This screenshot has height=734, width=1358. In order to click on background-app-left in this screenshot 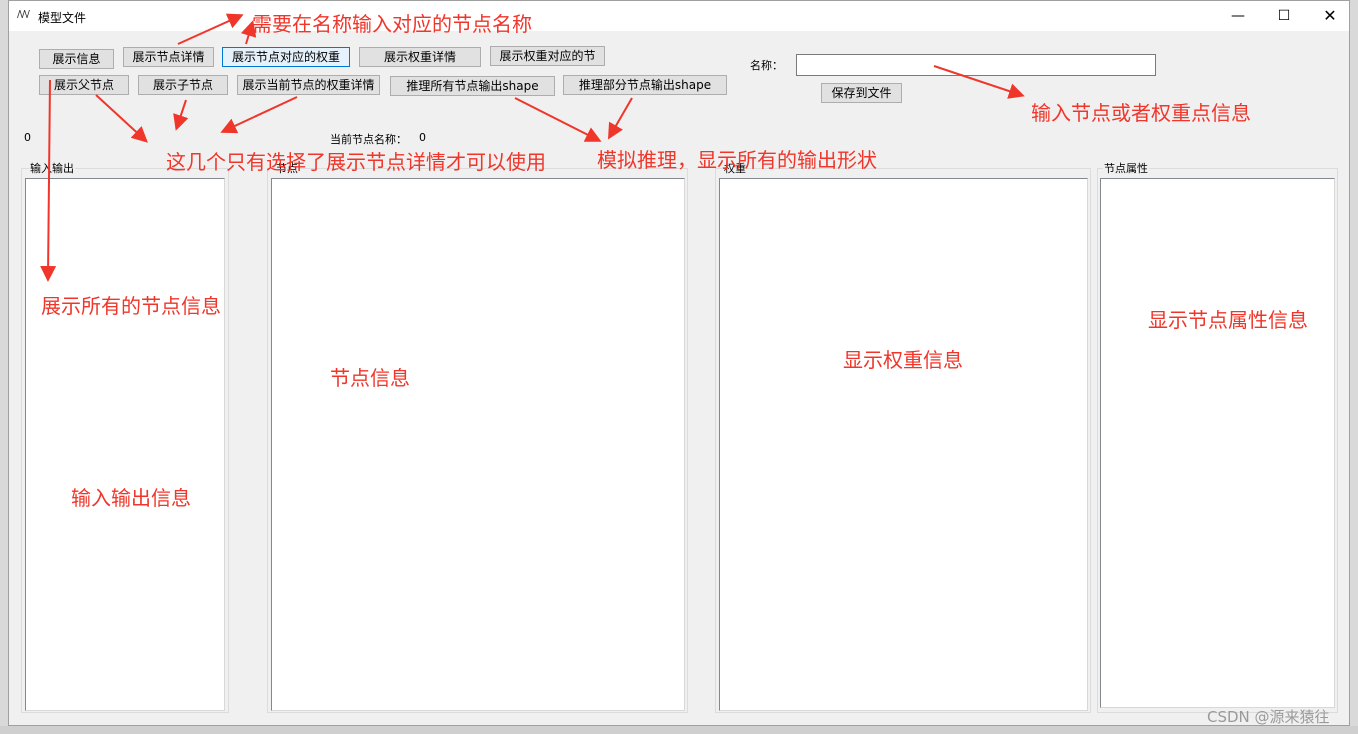, I will do `click(4, 367)`.